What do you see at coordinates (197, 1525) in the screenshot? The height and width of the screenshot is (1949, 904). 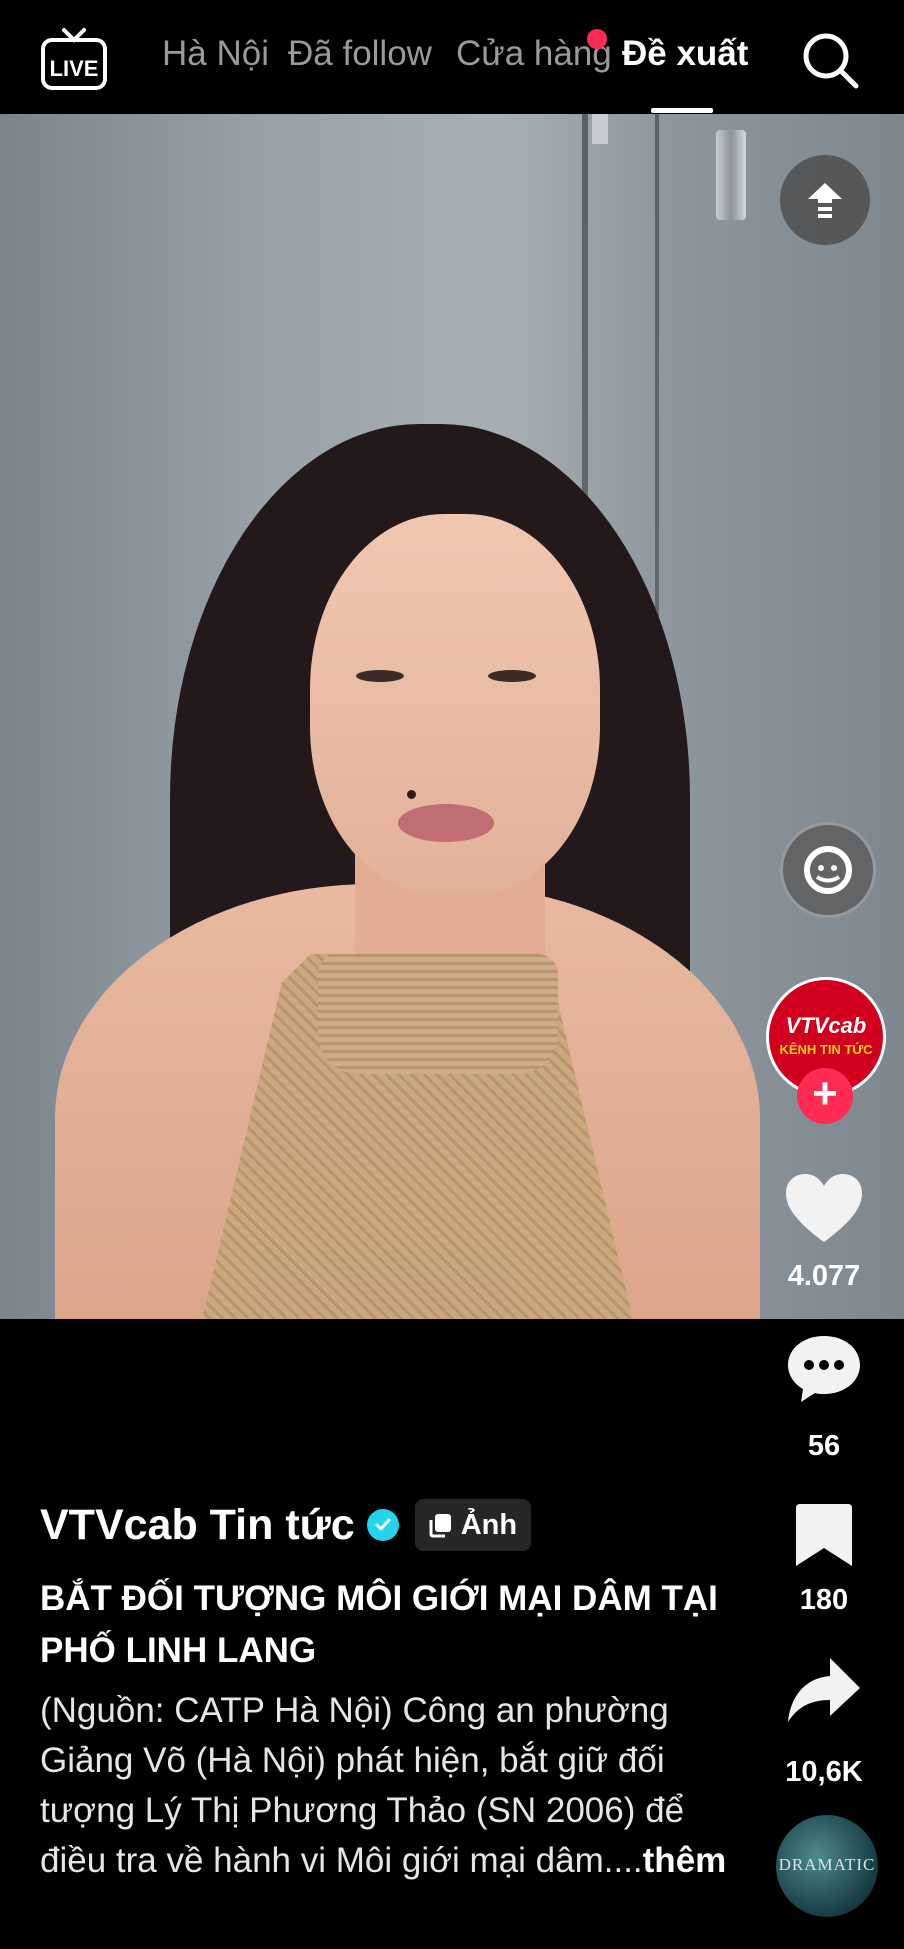 I see `author-name: VTVcab Tin tức` at bounding box center [197, 1525].